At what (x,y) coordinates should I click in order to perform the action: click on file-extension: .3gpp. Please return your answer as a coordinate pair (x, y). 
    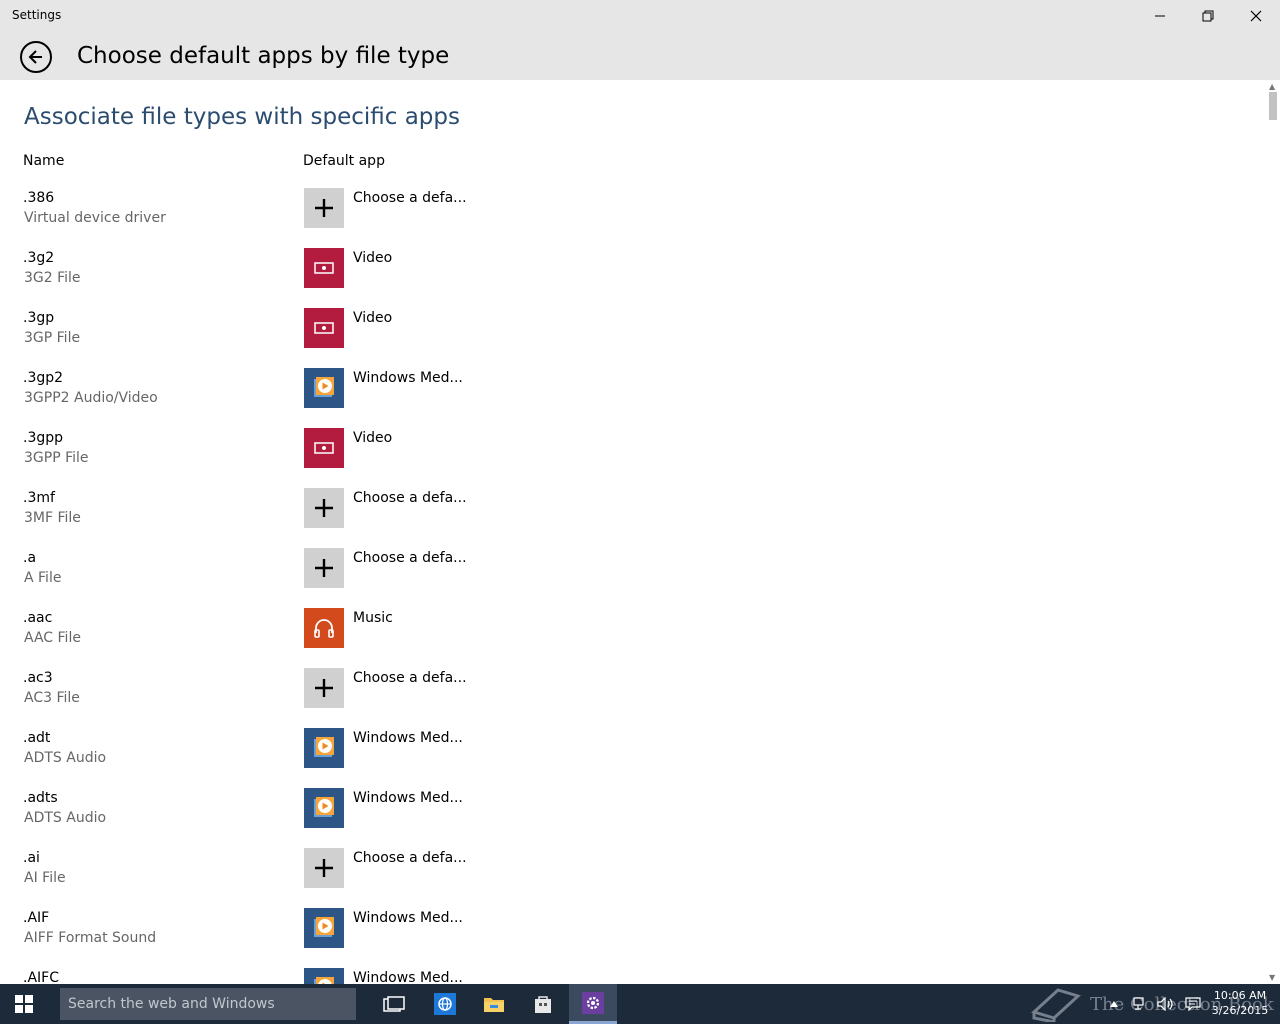
    Looking at the image, I should click on (43, 438).